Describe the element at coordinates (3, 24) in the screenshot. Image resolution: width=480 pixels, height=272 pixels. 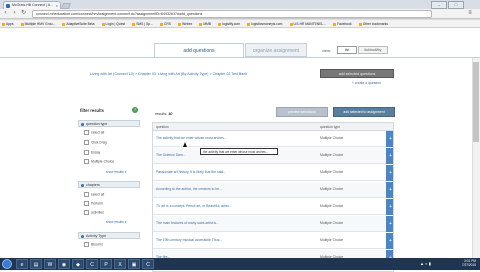
I see `apps-icon` at that location.